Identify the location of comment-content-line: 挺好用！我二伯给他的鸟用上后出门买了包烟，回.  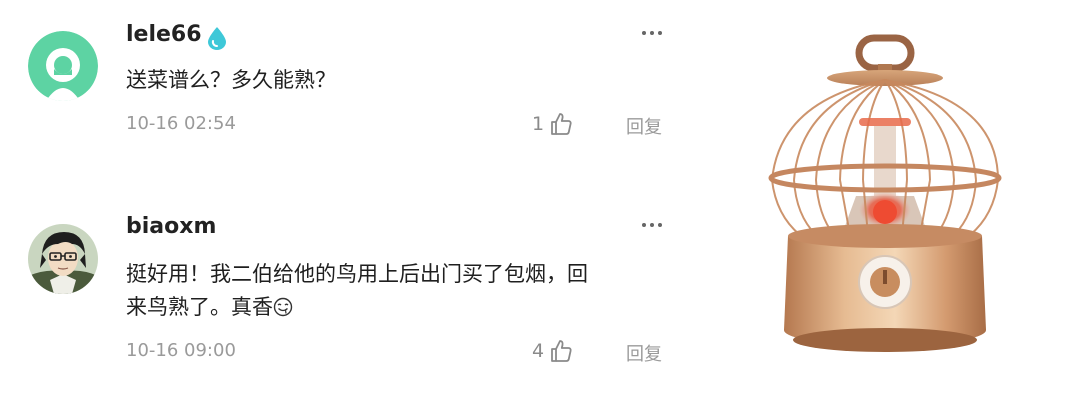
(357, 274).